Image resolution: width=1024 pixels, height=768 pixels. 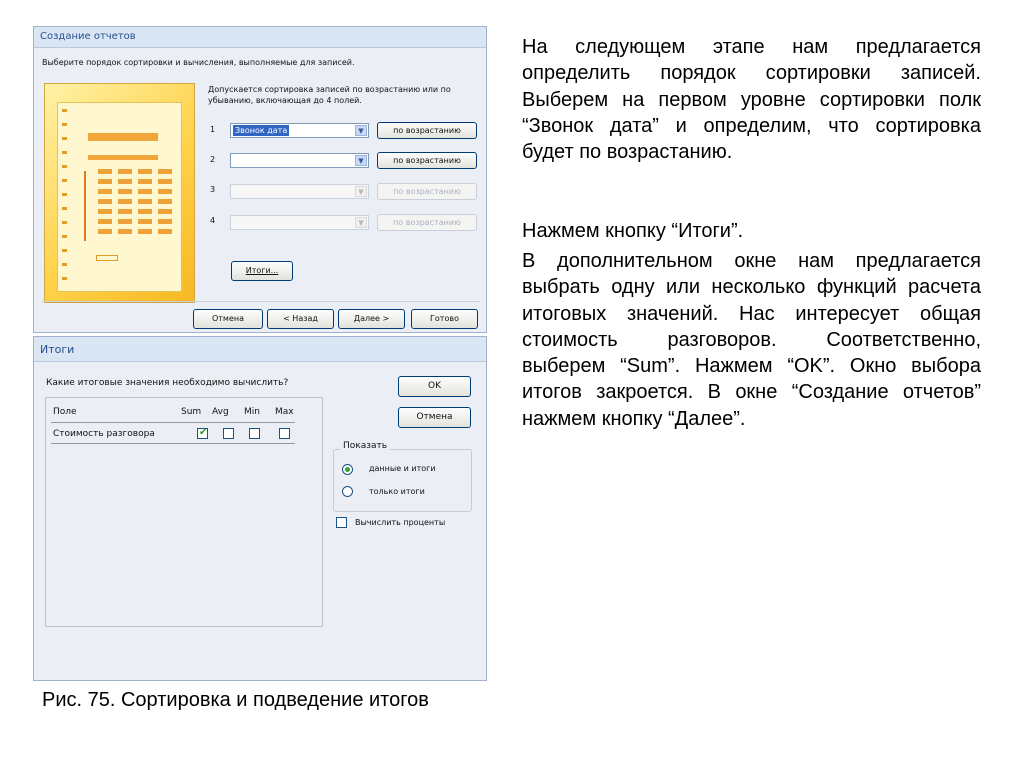 I want to click on show-groupbox, so click(x=402, y=480).